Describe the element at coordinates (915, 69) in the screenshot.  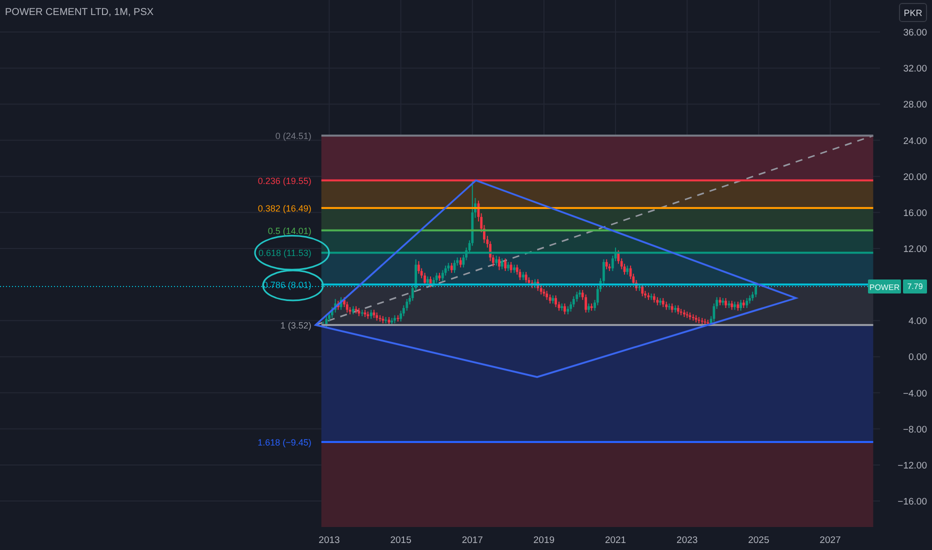
I see `price-axis-label: 32.00` at that location.